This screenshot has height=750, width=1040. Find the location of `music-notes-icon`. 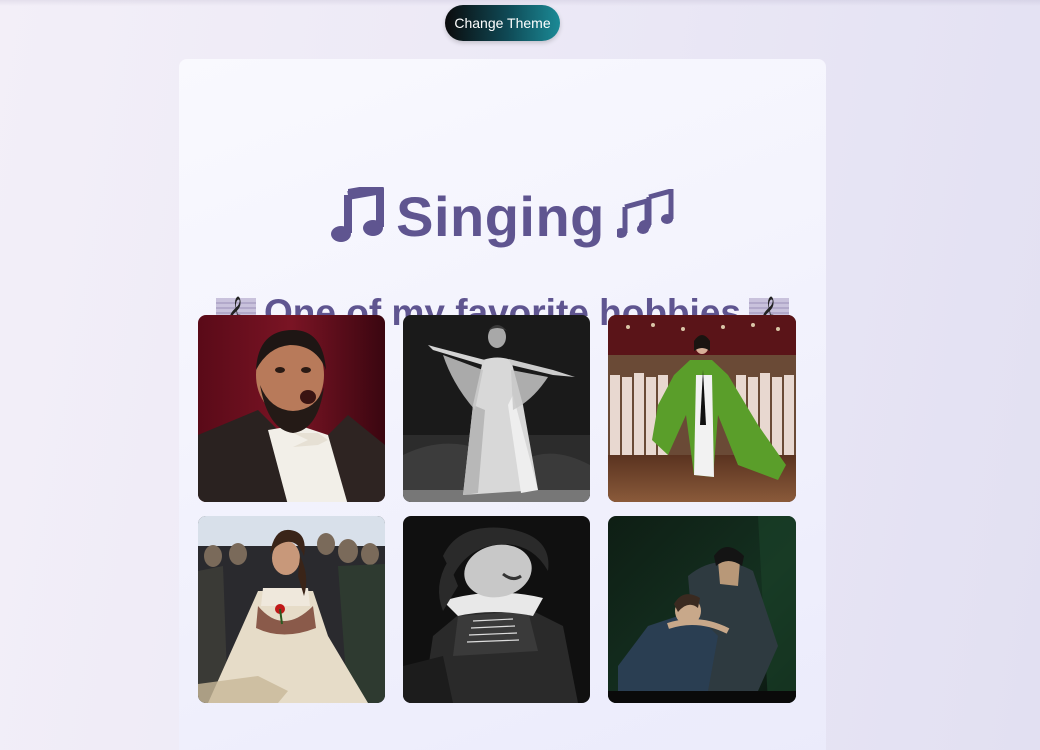

music-notes-icon is located at coordinates (645, 216).